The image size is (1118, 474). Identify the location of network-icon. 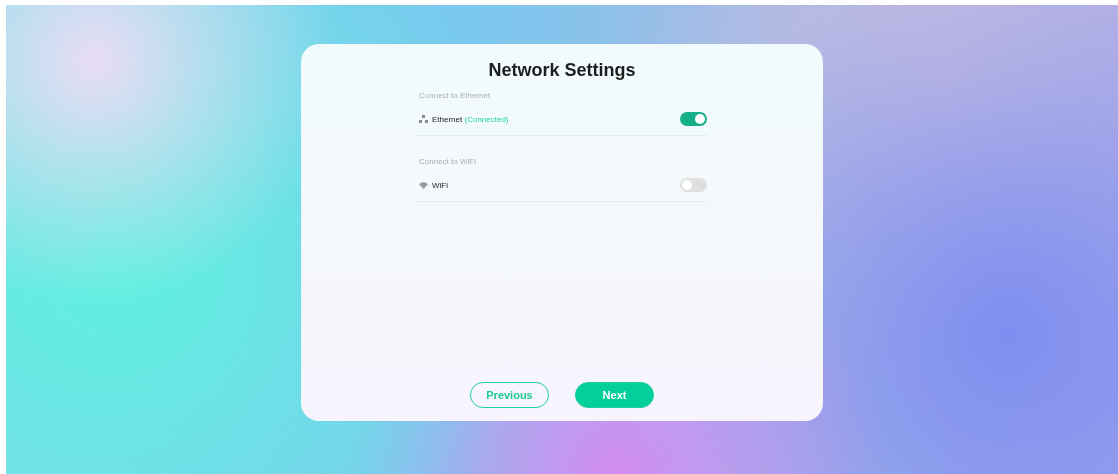
(423, 119).